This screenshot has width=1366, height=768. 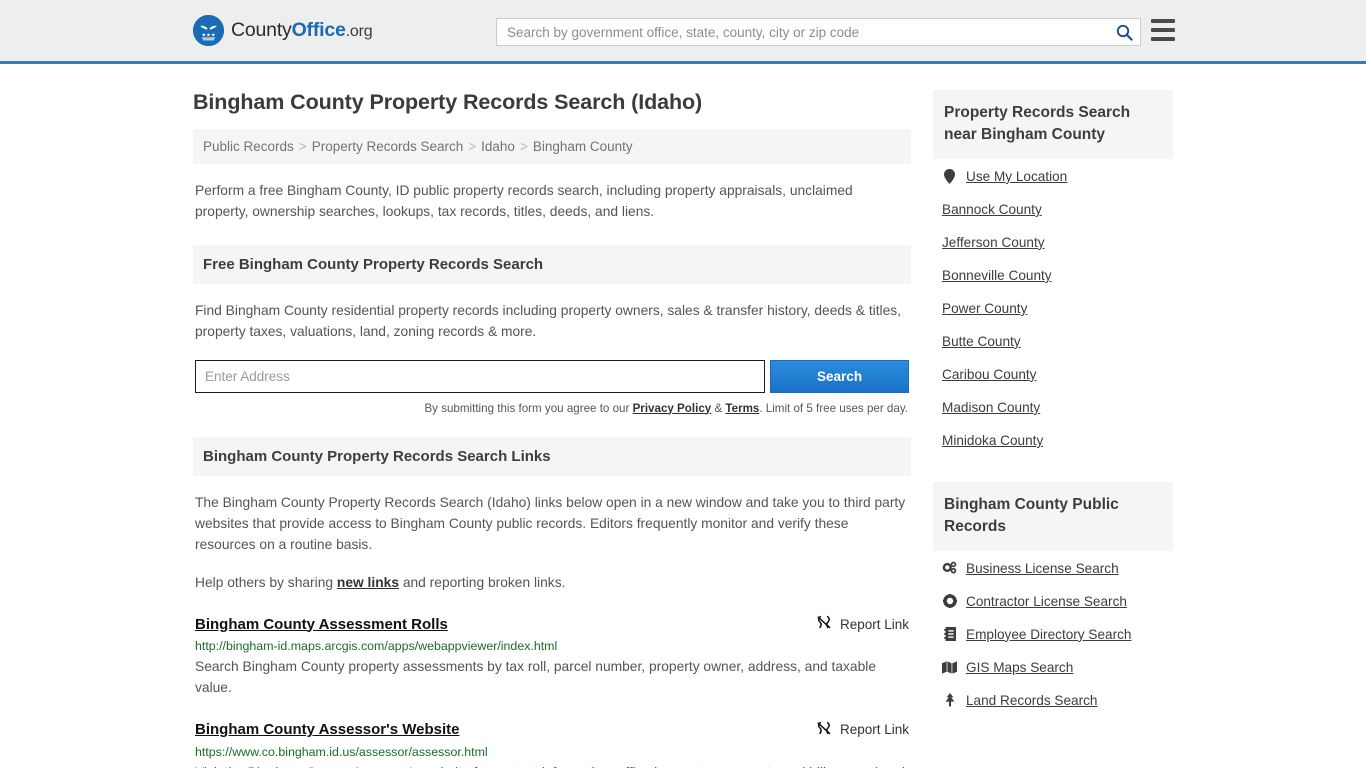 I want to click on sidebar-item-jefferson-county: Jefferson County, so click(x=1053, y=241).